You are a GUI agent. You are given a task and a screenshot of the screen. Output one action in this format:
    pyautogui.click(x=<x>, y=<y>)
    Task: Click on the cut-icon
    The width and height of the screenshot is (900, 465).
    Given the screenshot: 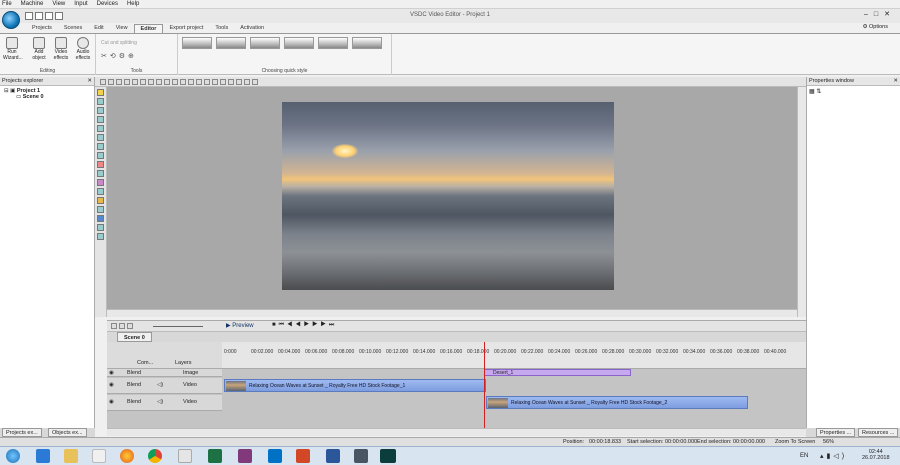 What is the action you would take?
    pyautogui.click(x=119, y=82)
    